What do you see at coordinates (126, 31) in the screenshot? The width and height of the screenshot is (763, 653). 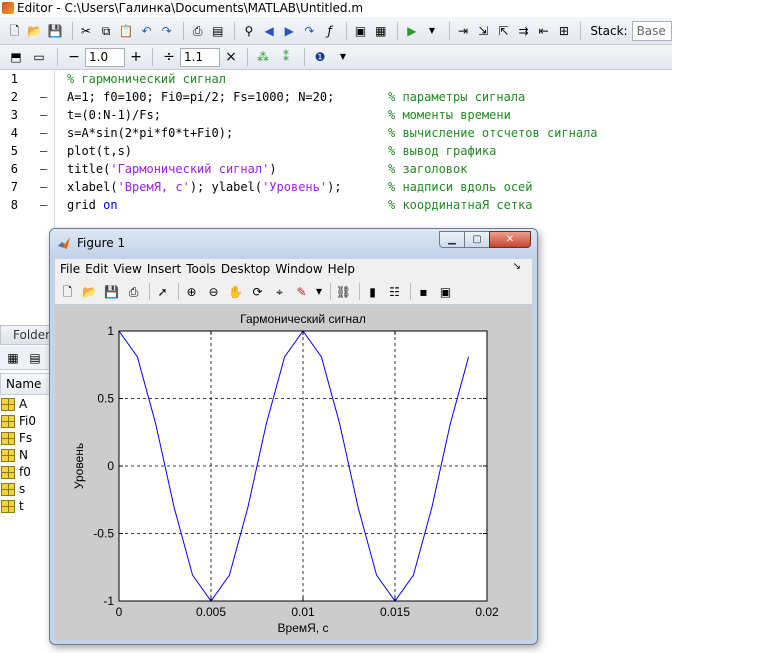 I see `paste-icon: 📋` at bounding box center [126, 31].